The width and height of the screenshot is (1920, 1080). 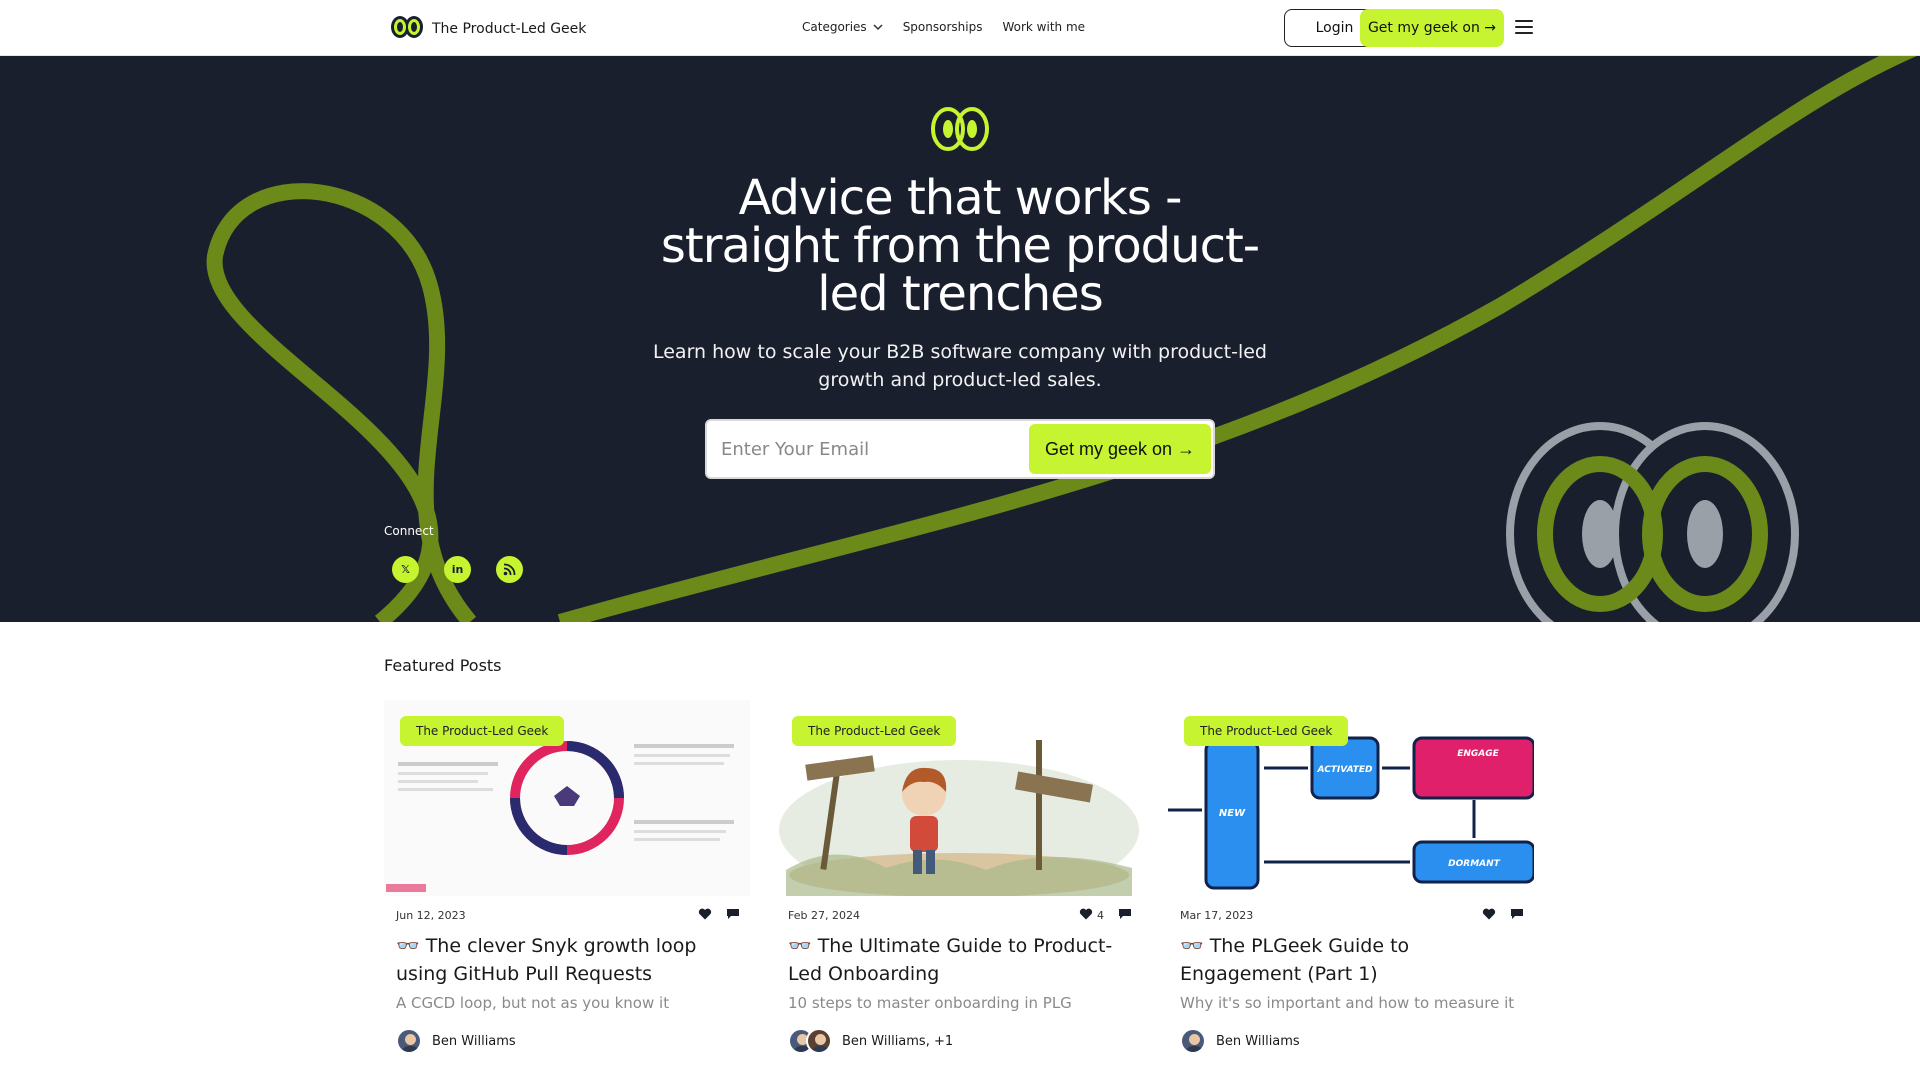 I want to click on nav-sponsorships: Sponsorships, so click(x=943, y=27).